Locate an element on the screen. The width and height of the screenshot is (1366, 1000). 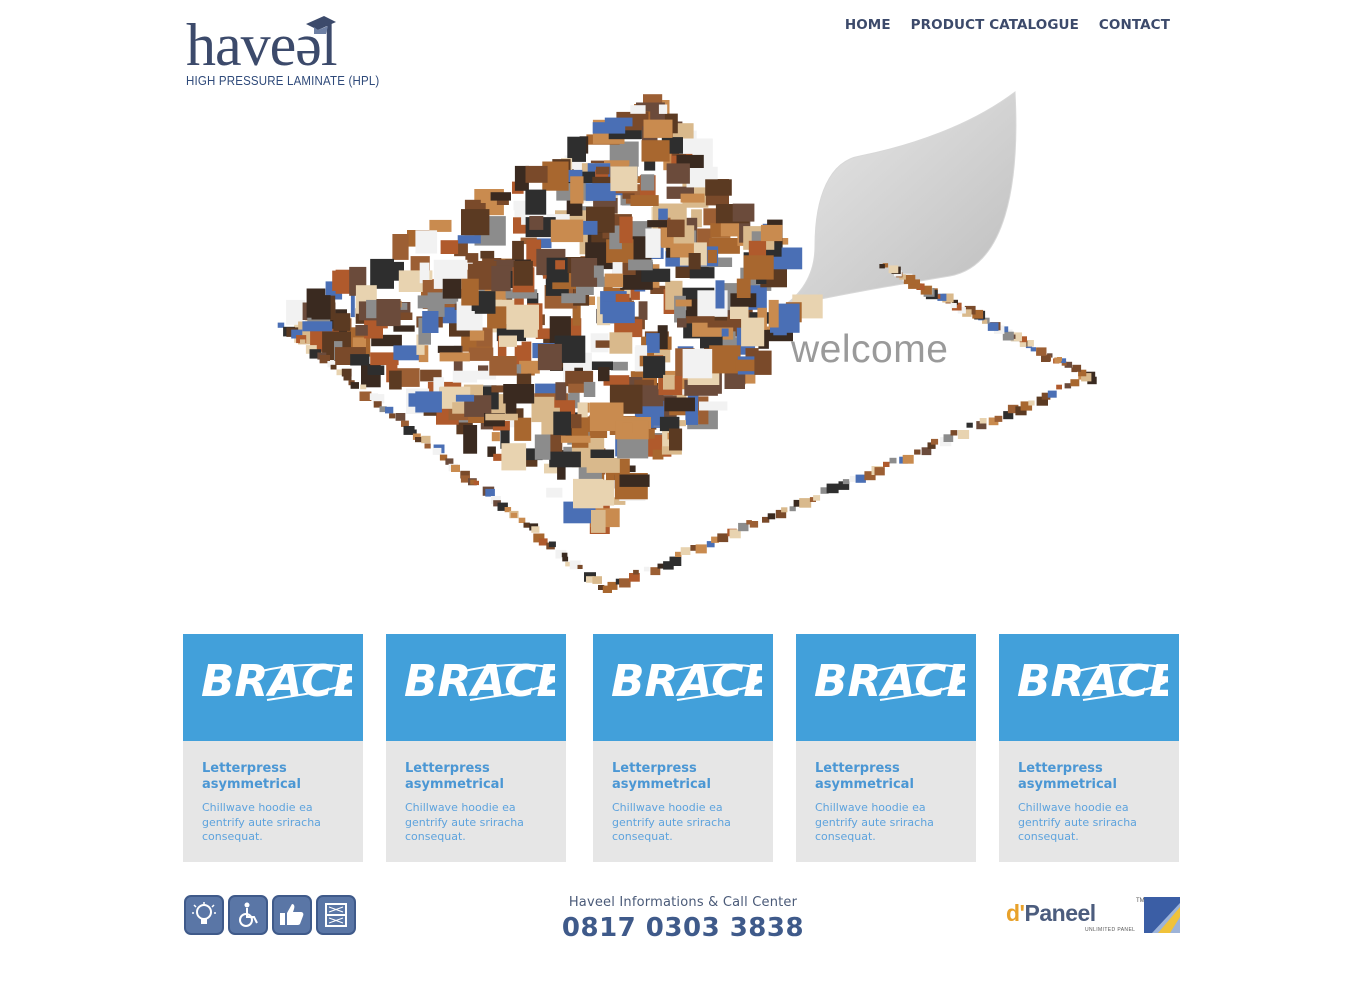
main-nav: HOME PRODUCT CATALOGUE CONTACT is located at coordinates (1007, 25).